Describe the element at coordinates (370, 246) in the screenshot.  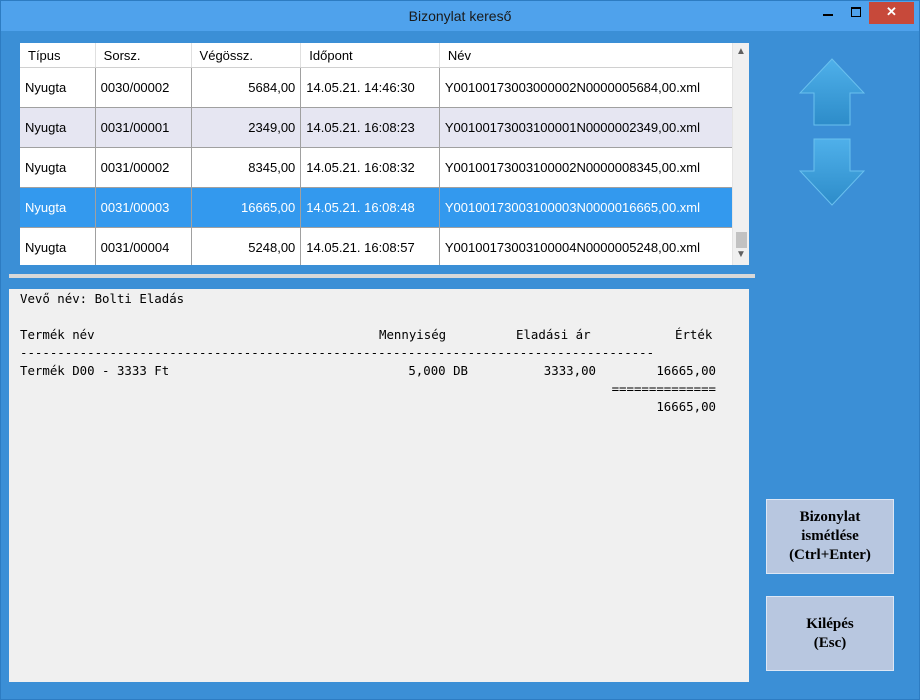
I see `cell-time: 14.05.21. 16:08:57` at that location.